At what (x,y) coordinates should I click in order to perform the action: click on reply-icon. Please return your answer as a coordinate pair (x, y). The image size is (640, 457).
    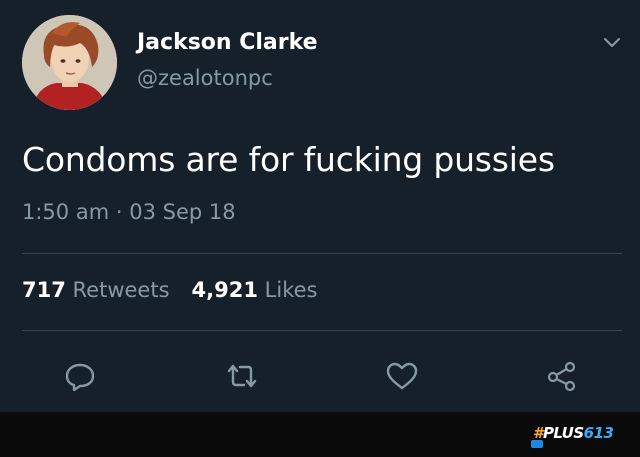
    Looking at the image, I should click on (80, 376).